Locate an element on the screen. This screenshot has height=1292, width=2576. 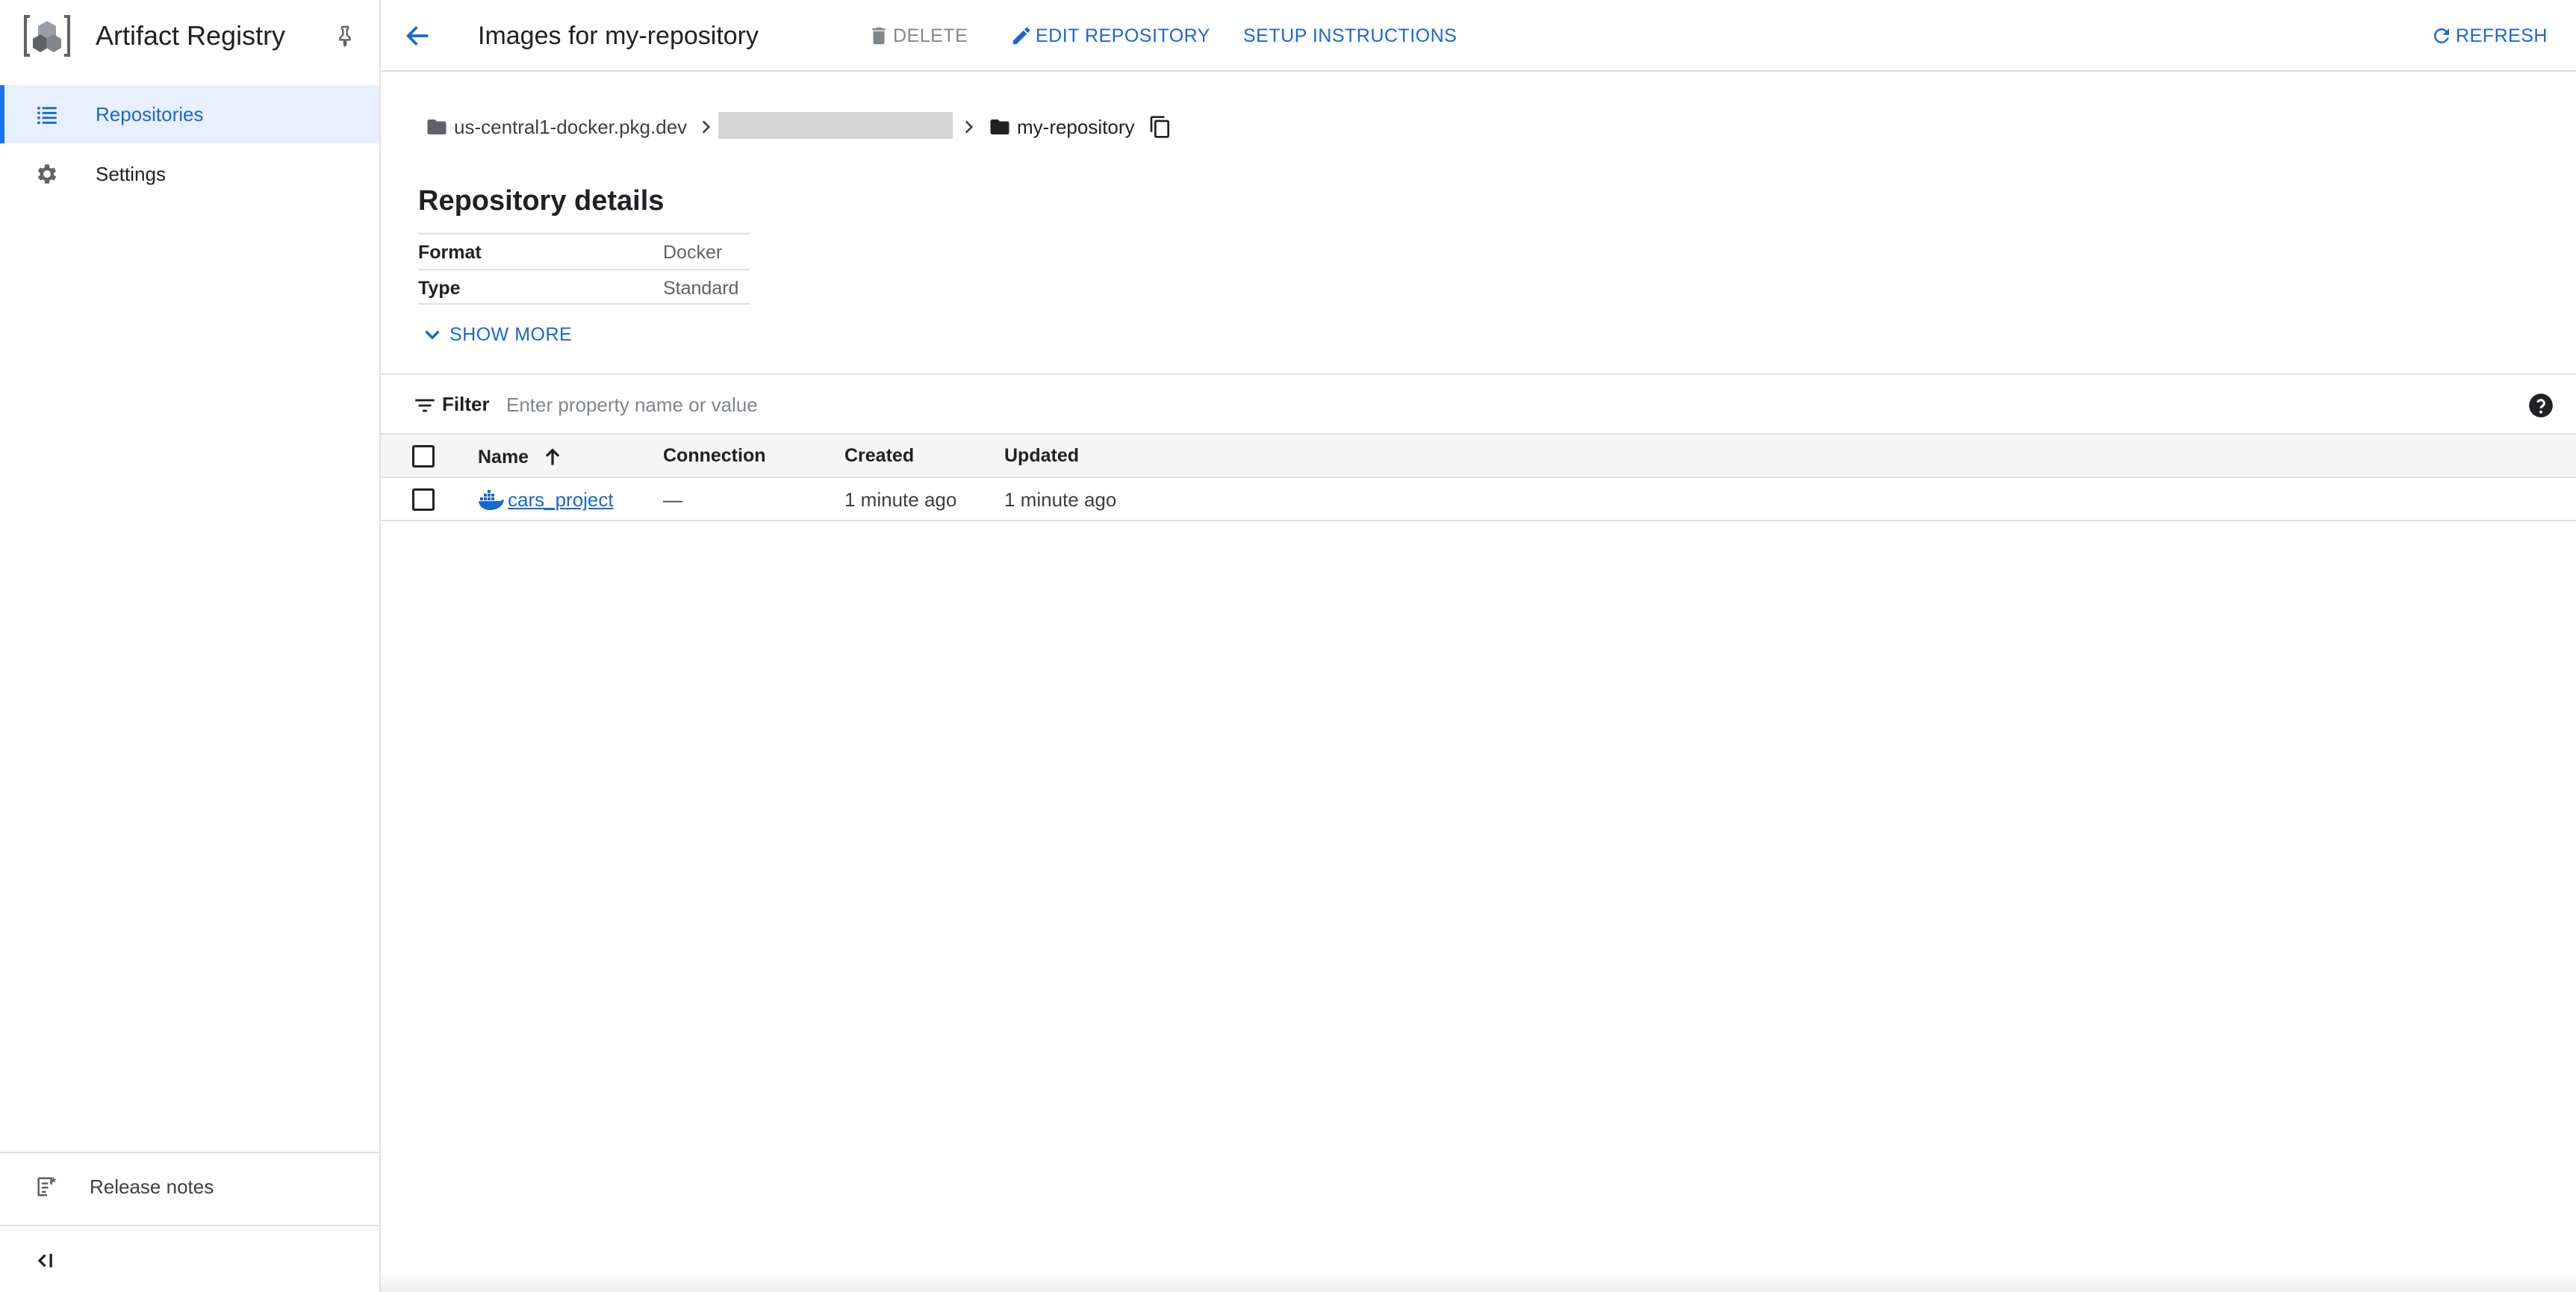
repository-details-table: Format Docker Type Standard is located at coordinates (584, 269).